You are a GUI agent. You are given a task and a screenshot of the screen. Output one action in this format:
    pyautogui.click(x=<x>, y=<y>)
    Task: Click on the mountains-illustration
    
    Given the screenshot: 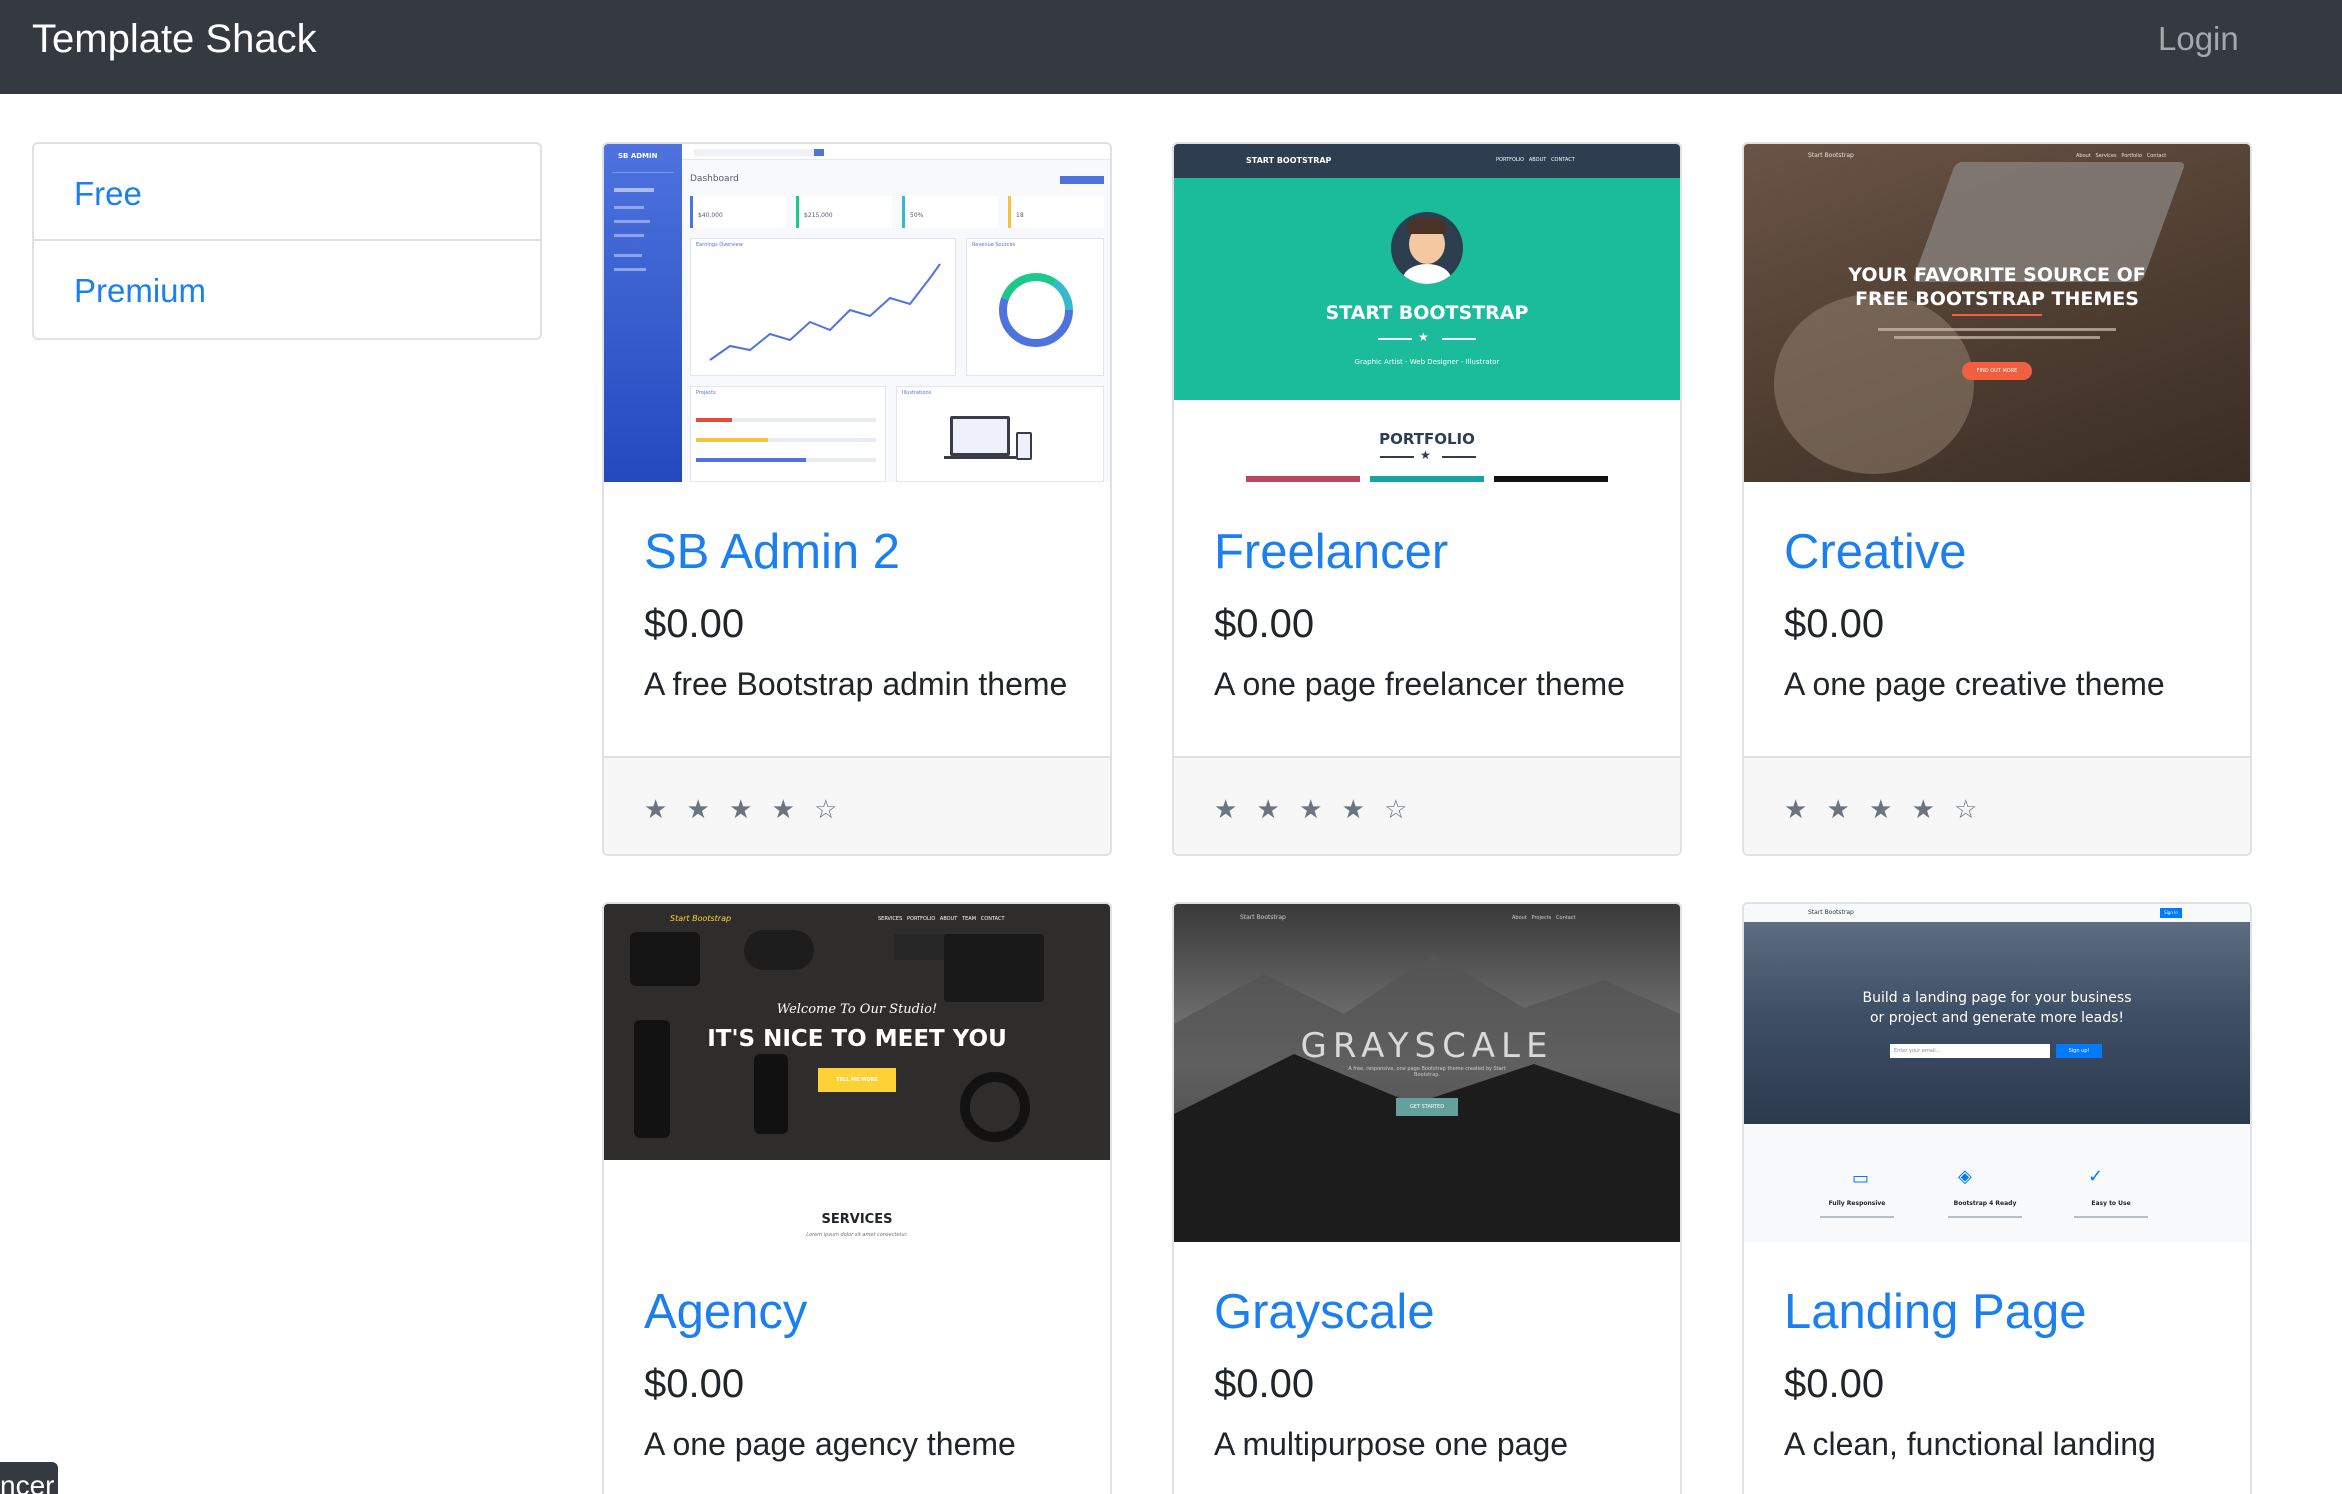 What is the action you would take?
    pyautogui.click(x=1427, y=1098)
    